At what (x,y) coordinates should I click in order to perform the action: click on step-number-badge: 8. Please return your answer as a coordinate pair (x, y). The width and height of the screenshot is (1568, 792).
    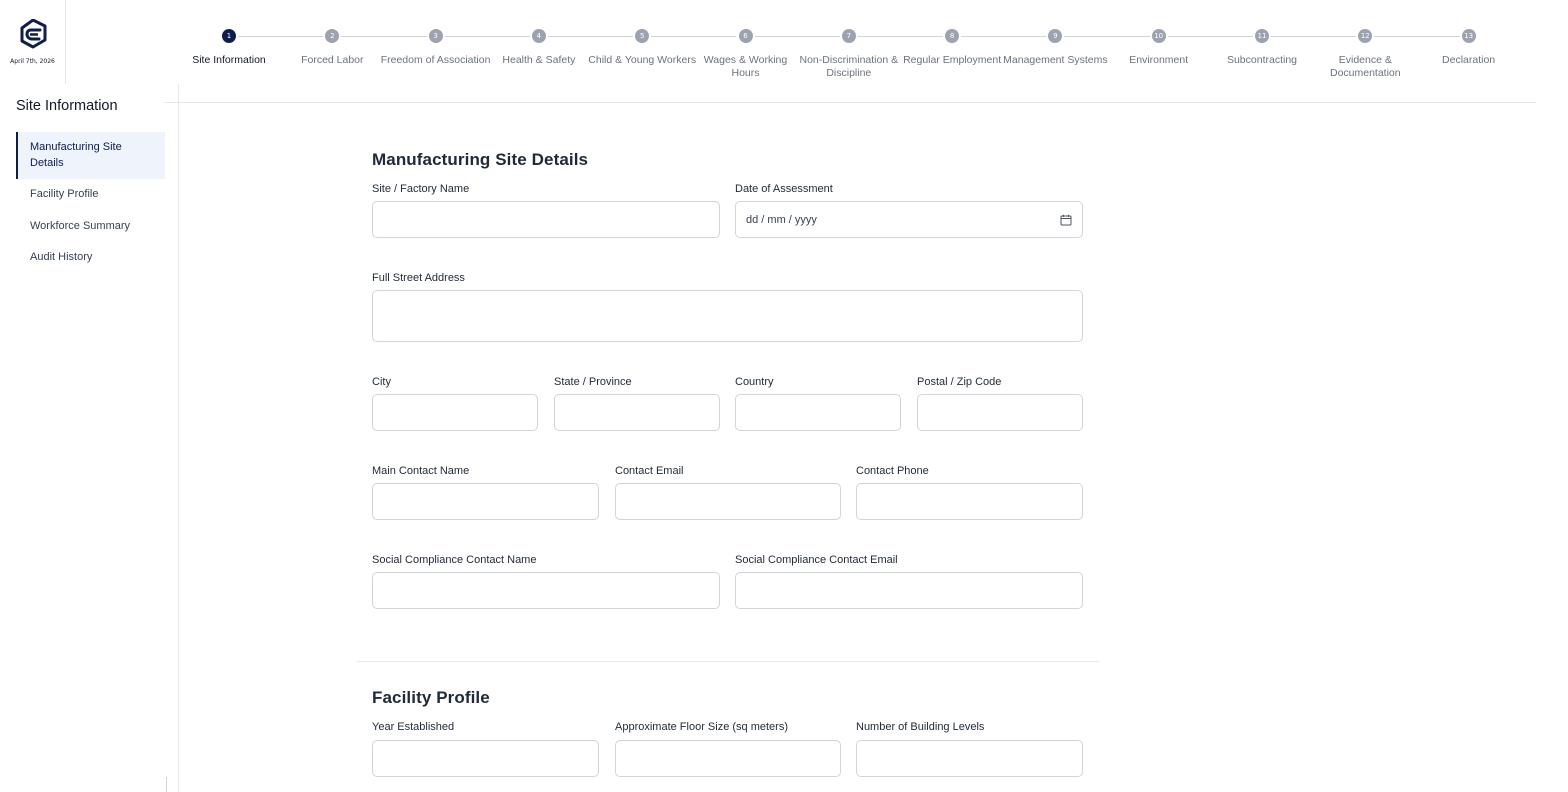
    Looking at the image, I should click on (952, 36).